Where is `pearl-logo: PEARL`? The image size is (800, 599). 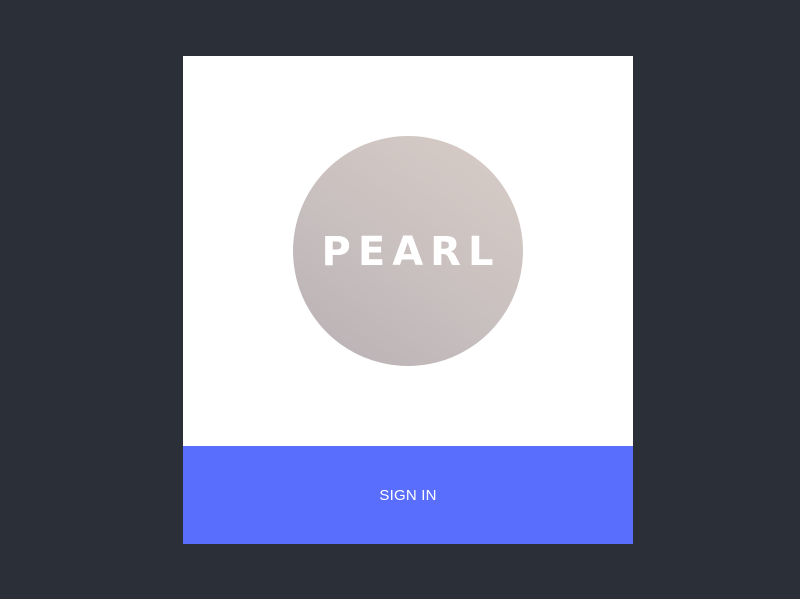
pearl-logo: PEARL is located at coordinates (408, 251).